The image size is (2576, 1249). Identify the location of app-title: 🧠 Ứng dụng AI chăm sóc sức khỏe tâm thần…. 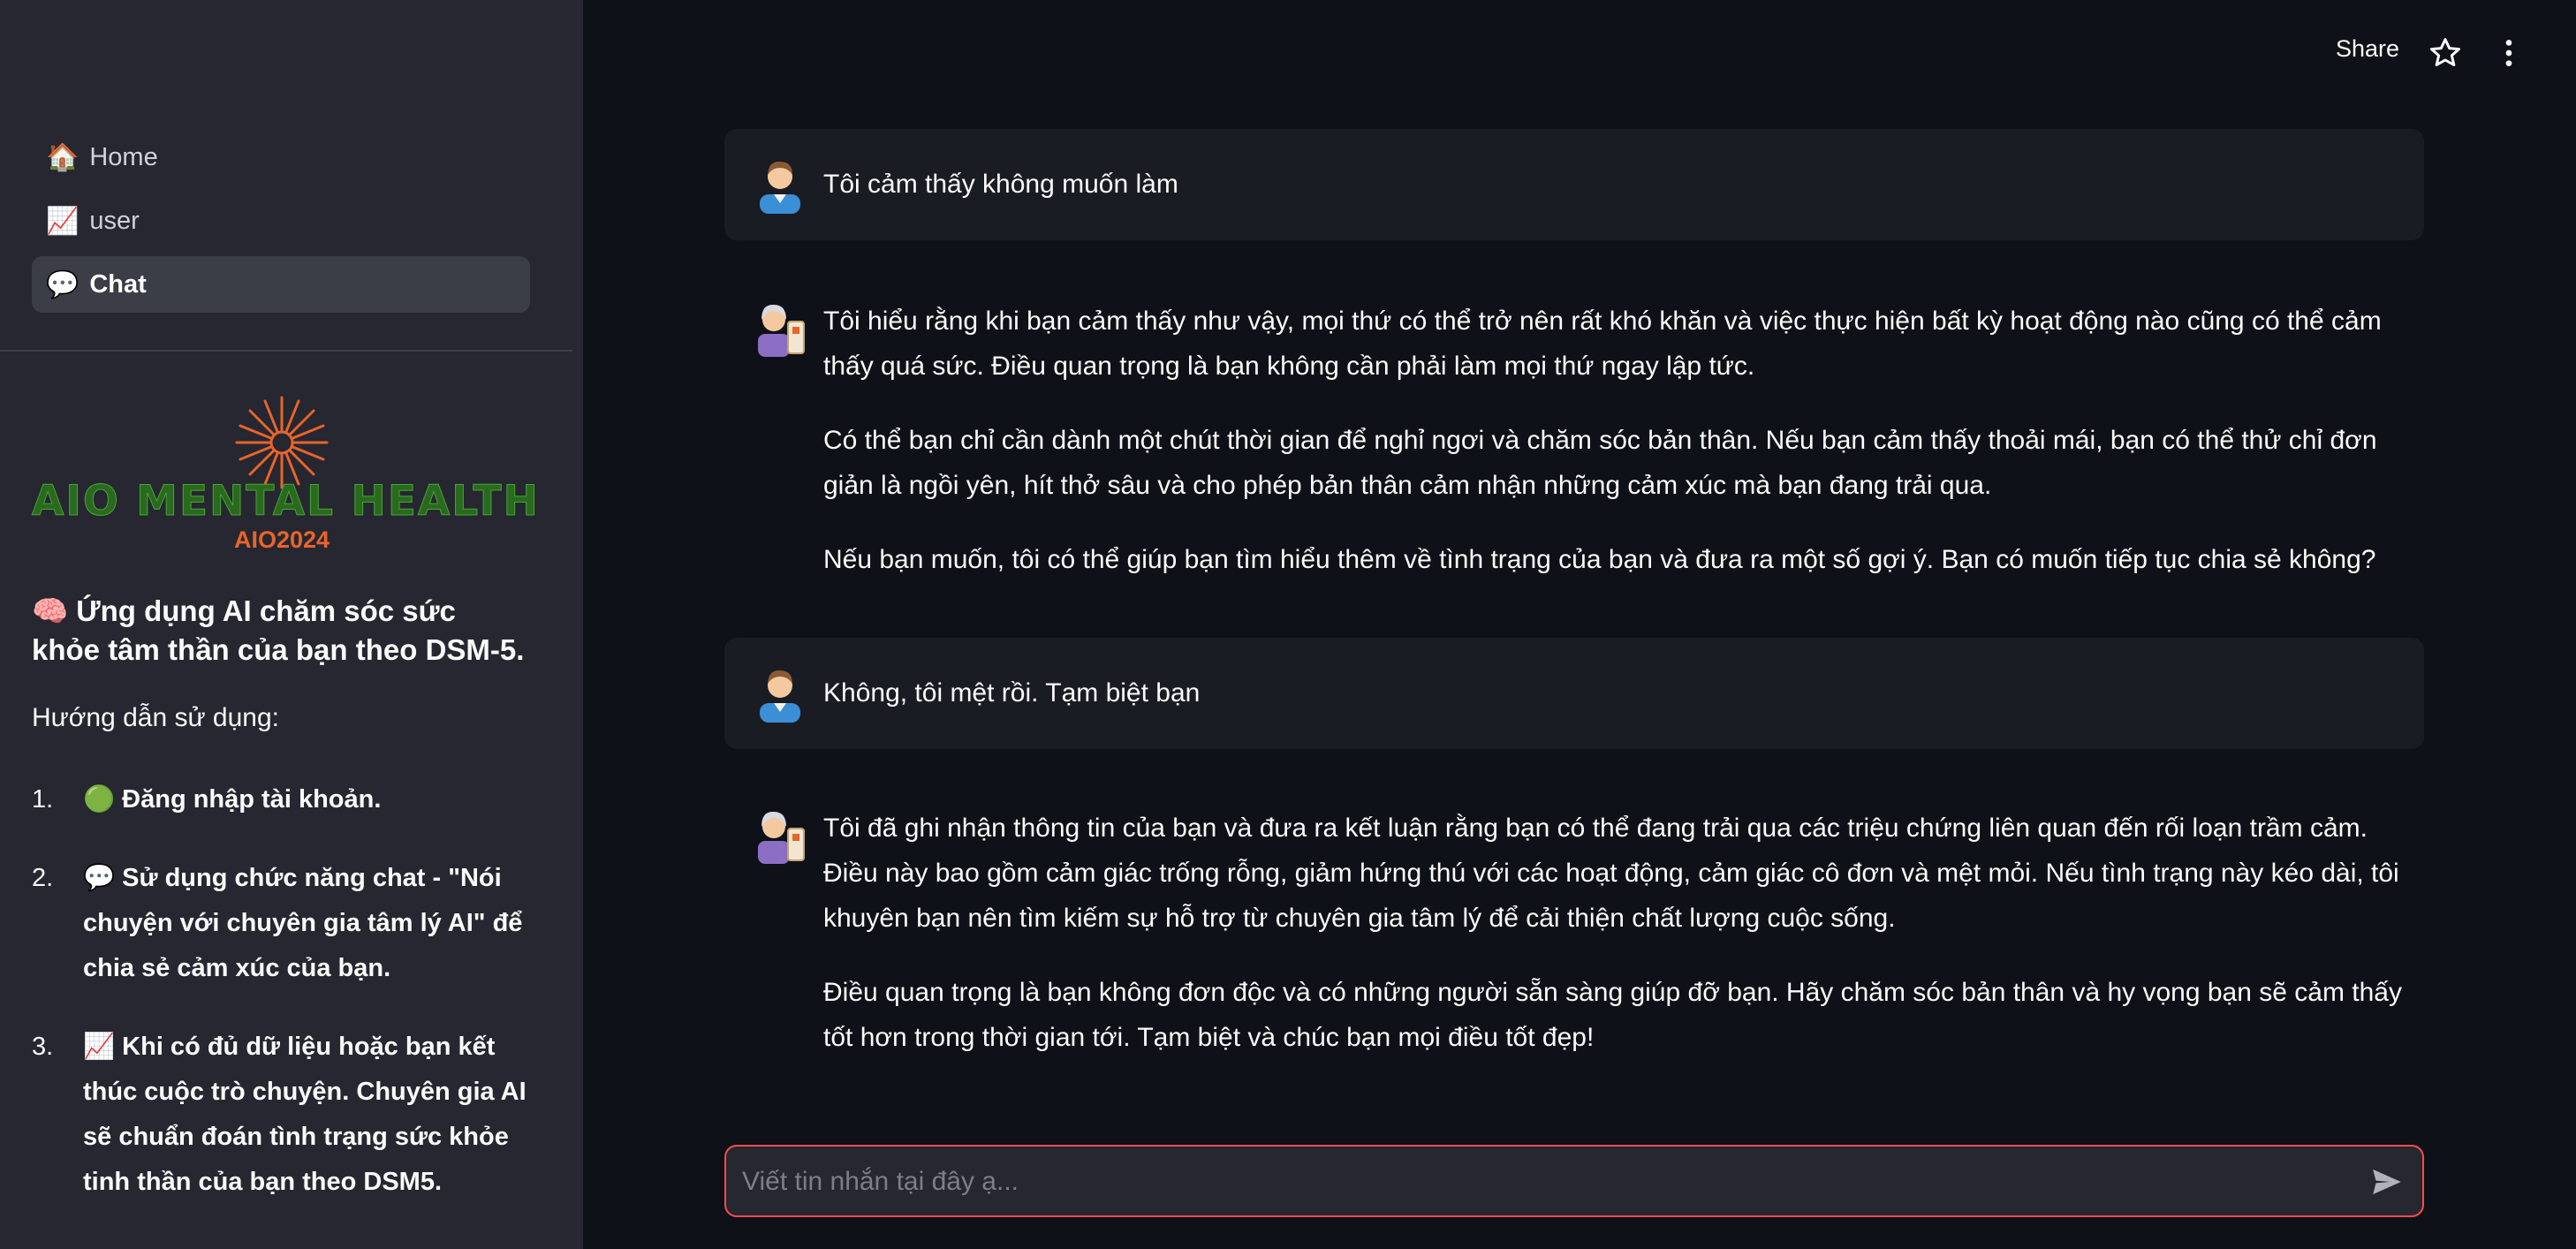
(279, 630).